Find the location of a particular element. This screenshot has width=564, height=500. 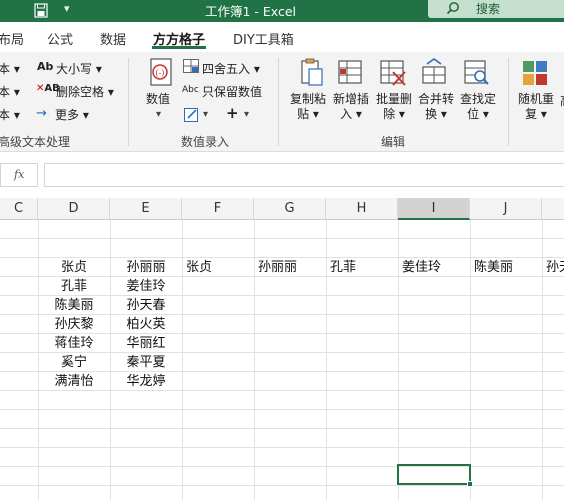

batch-insert-button: 新增插入 ▾ is located at coordinates (351, 107).